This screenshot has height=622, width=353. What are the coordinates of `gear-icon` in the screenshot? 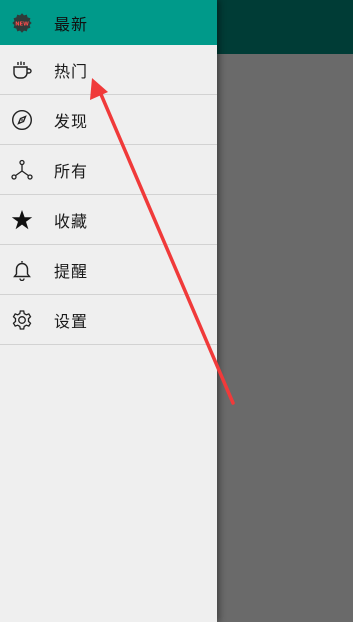 It's located at (22, 320).